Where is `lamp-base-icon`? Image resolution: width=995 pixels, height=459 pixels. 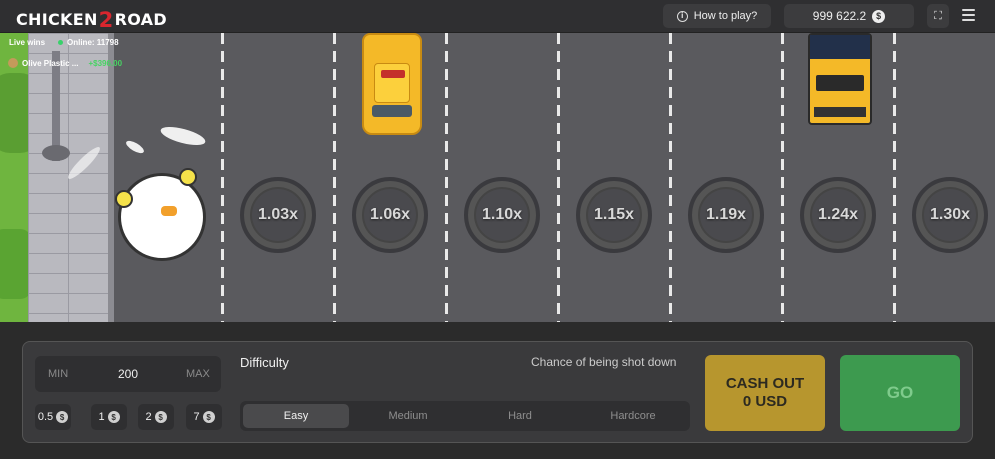 lamp-base-icon is located at coordinates (56, 153).